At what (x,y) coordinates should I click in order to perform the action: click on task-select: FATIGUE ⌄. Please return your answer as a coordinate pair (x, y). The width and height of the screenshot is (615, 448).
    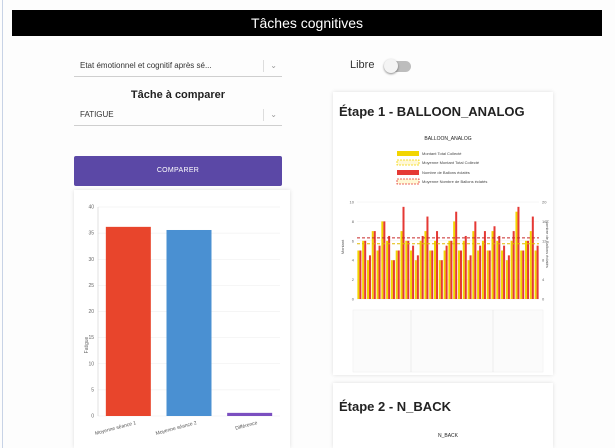
    Looking at the image, I should click on (178, 115).